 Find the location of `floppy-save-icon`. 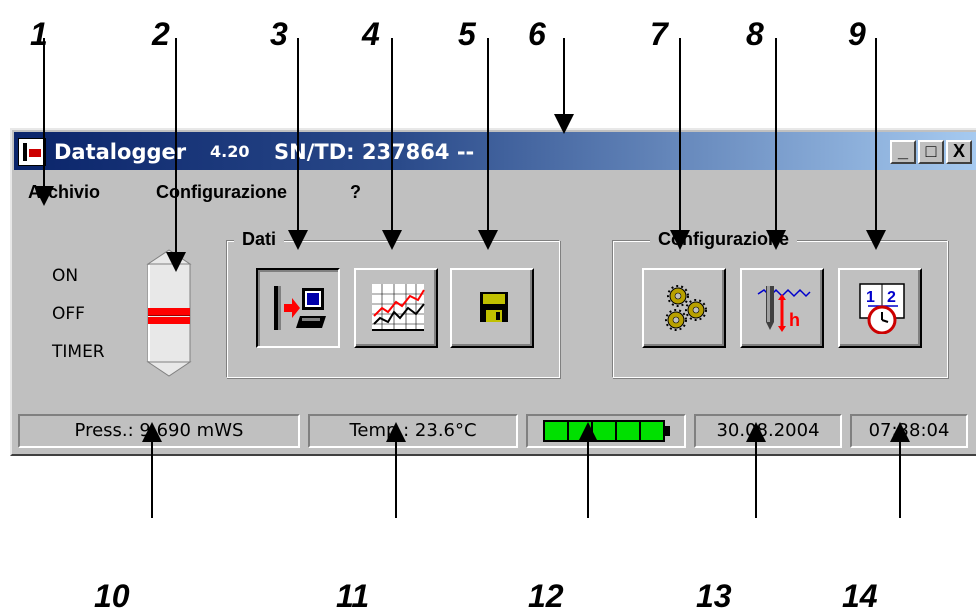

floppy-save-icon is located at coordinates (494, 307).